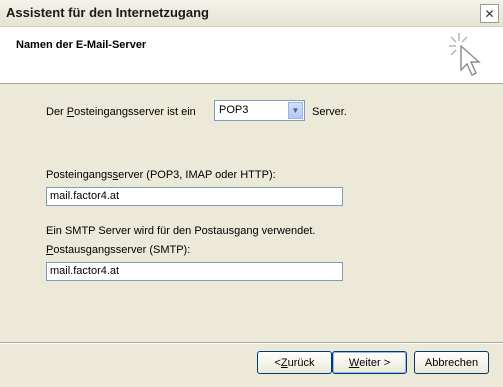 Image resolution: width=503 pixels, height=387 pixels. I want to click on page-title: Namen der E-Mail-Server, so click(81, 45).